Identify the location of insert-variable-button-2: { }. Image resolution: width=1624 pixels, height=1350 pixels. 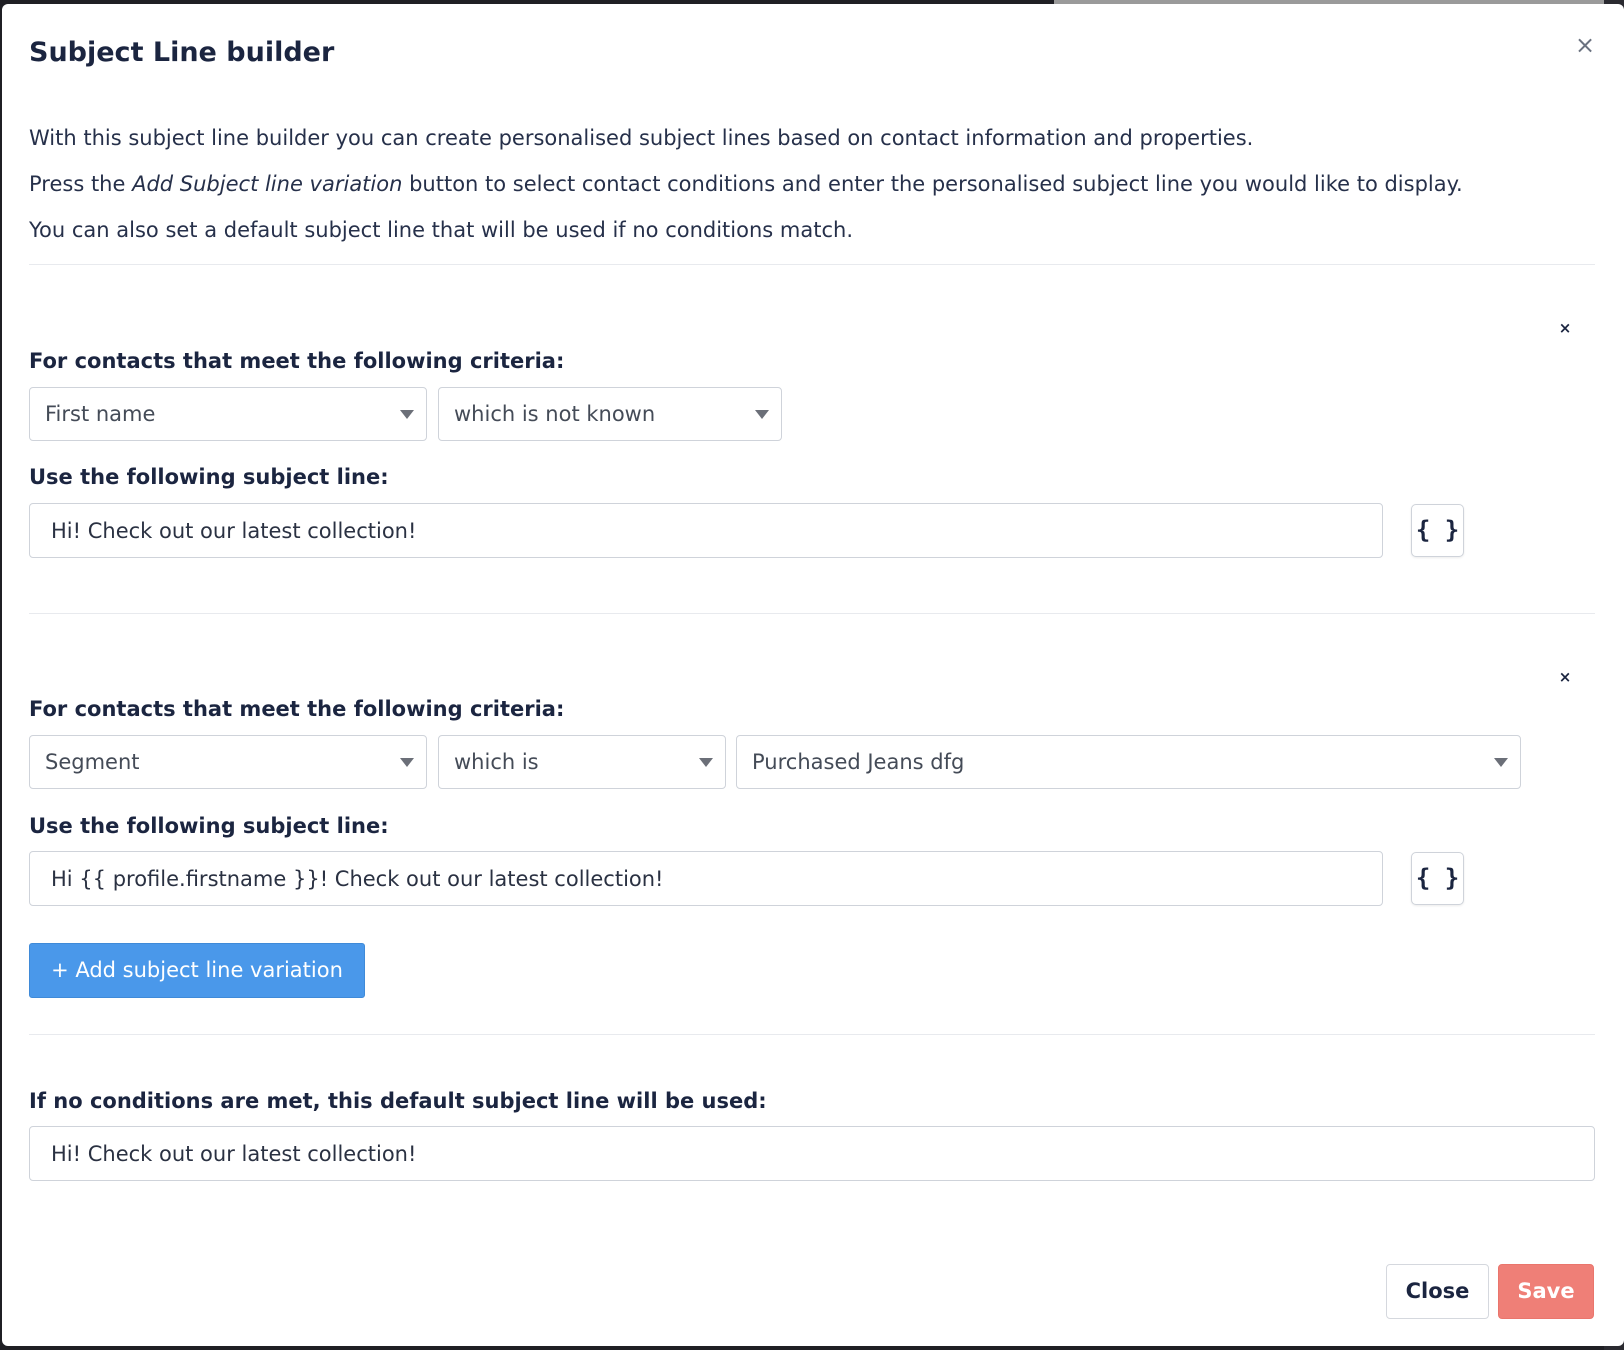
(1437, 878).